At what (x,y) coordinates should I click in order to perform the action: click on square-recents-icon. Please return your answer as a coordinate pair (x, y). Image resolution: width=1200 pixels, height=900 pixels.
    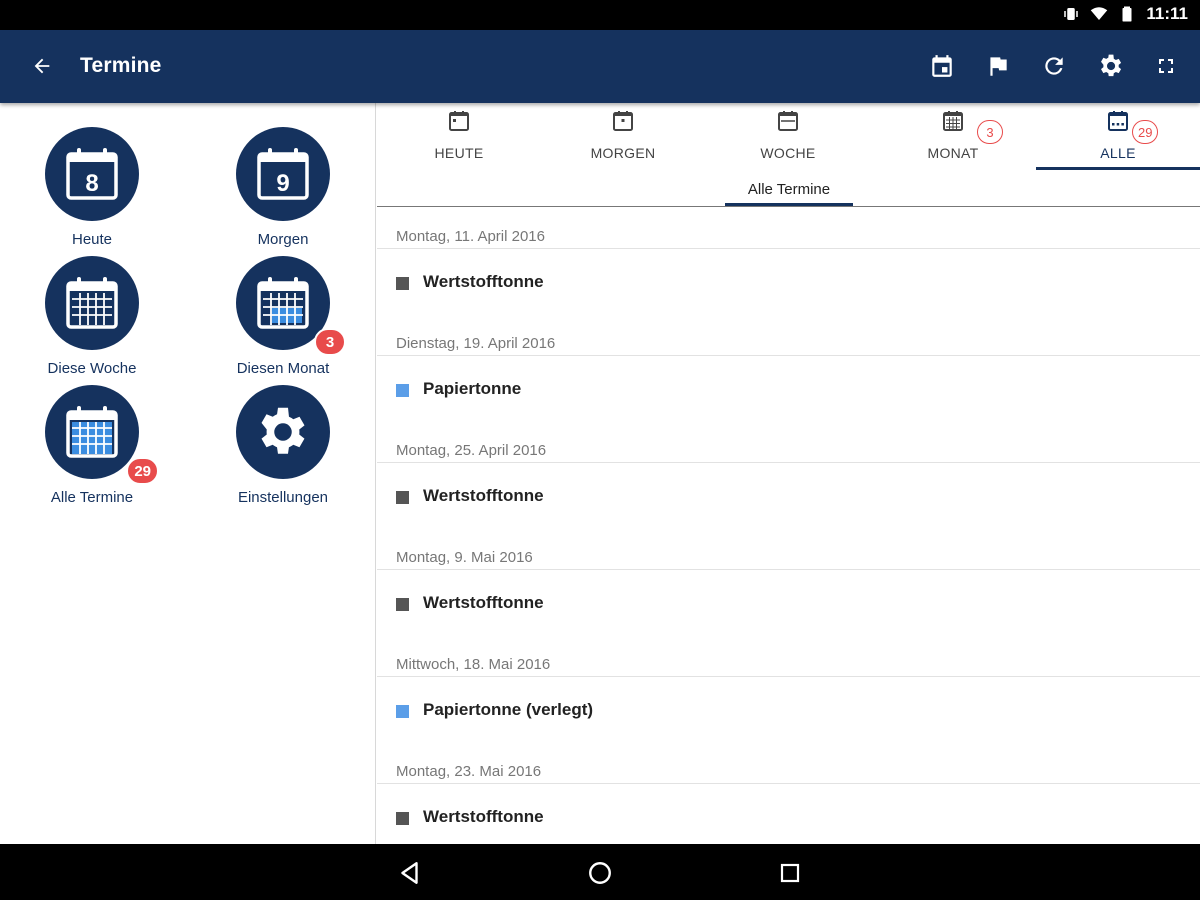
    Looking at the image, I should click on (790, 873).